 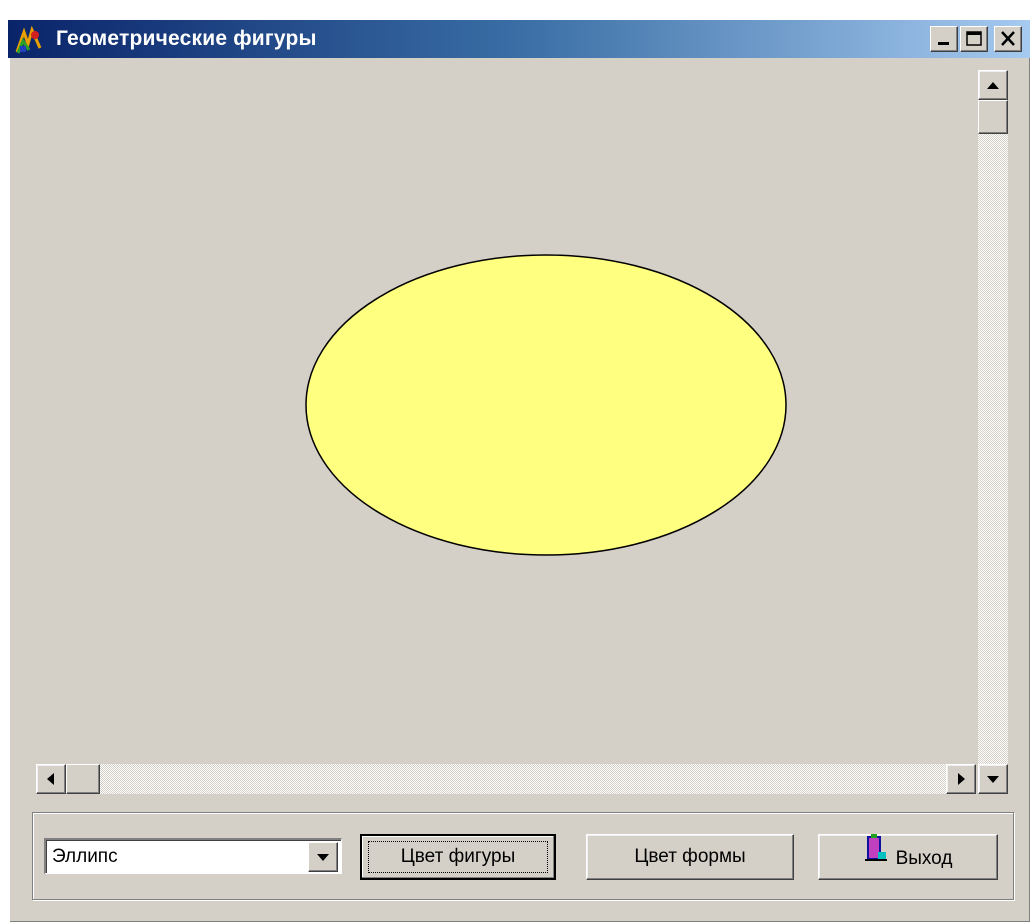 I want to click on window-title: Геометрические фигуры, so click(x=186, y=38).